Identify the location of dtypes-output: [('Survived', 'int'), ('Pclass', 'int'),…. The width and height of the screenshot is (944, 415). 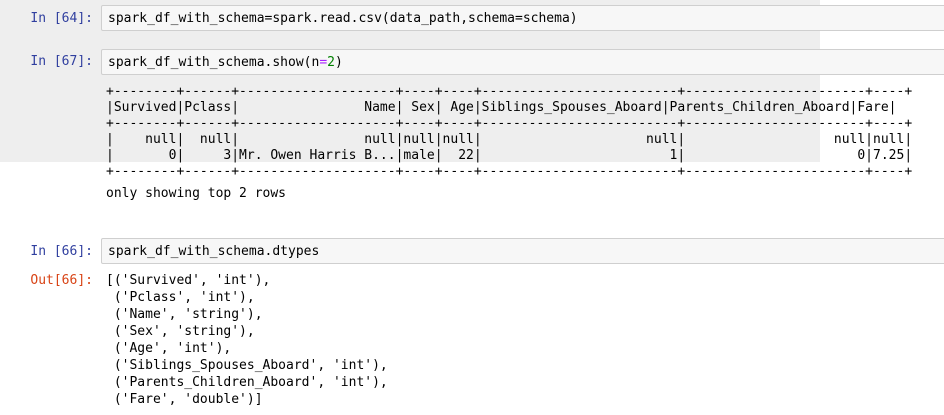
(247, 340).